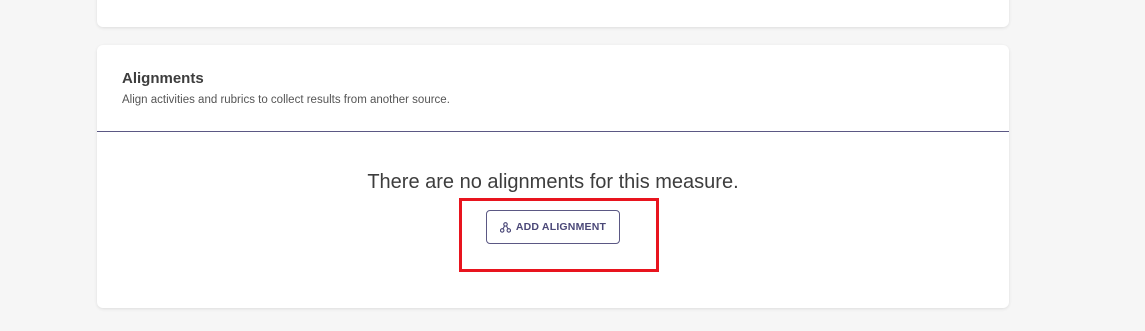 The image size is (1145, 331). I want to click on add-alignment-label: ADD ALIGNMENT, so click(561, 227).